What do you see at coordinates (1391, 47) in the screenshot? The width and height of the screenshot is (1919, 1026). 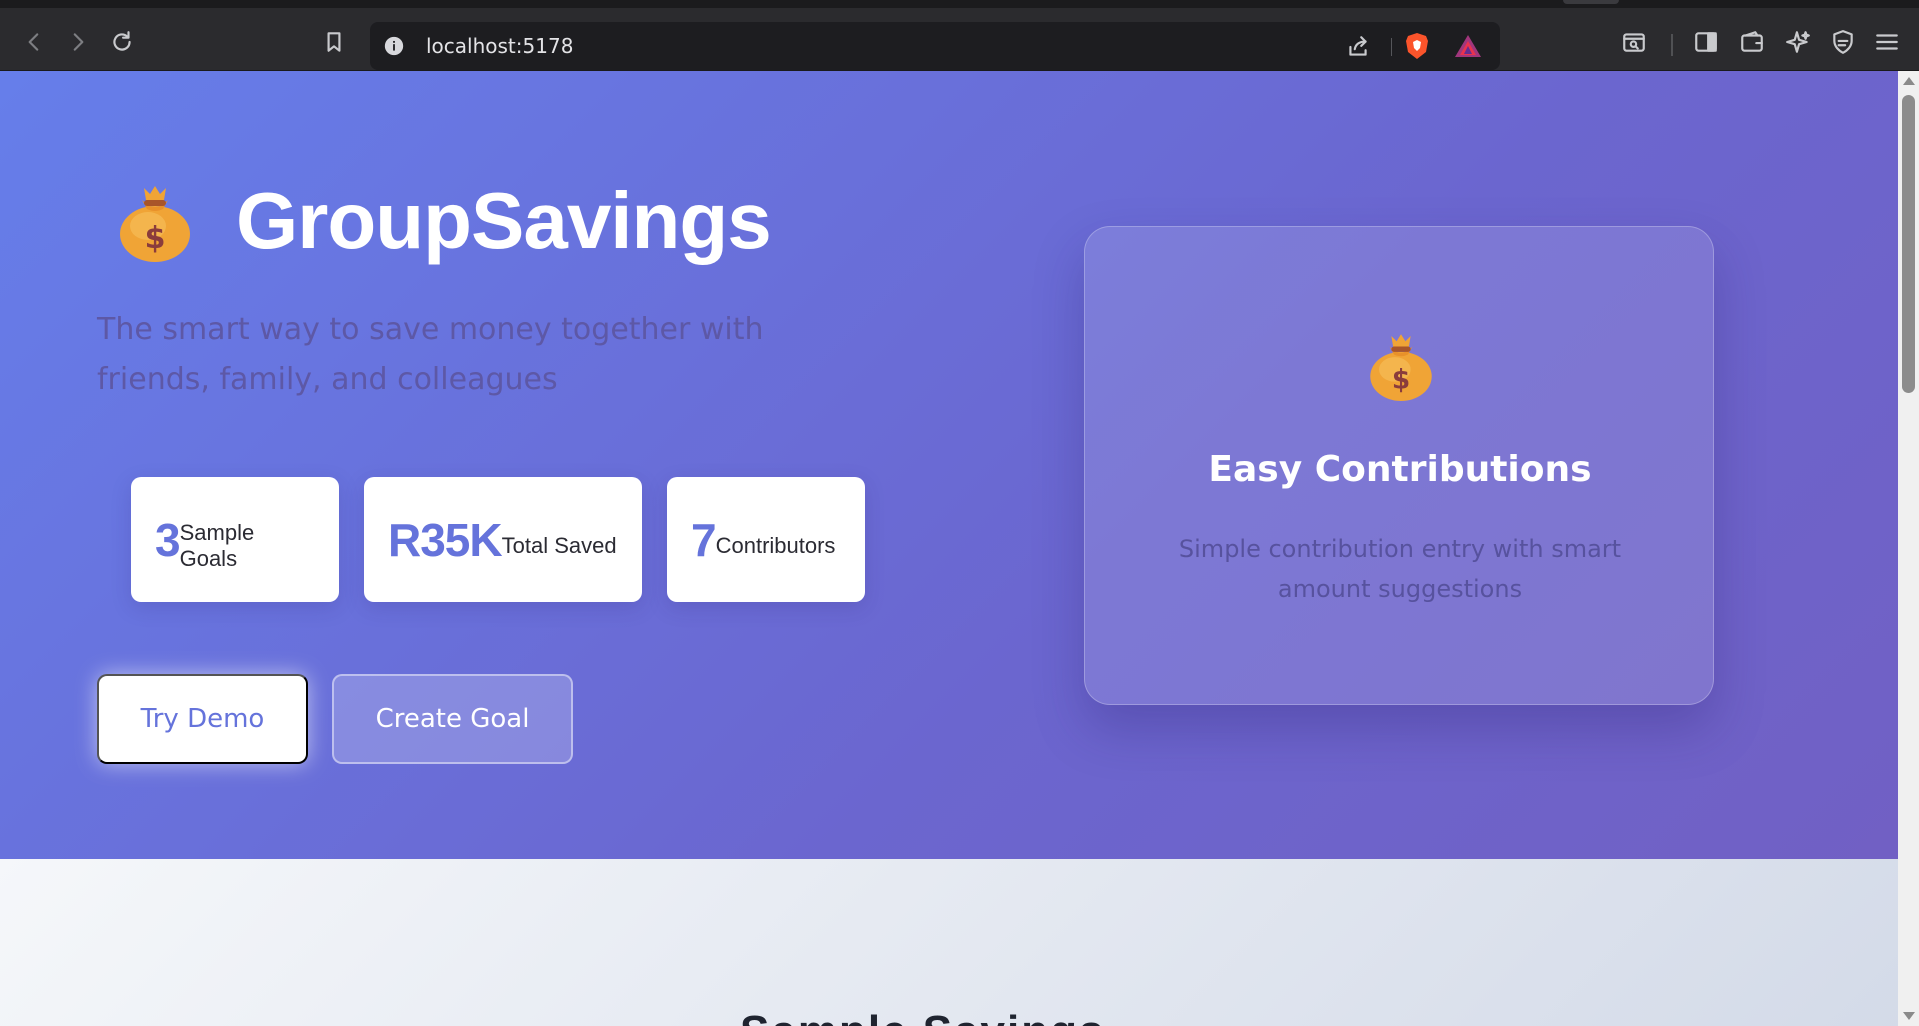 I see `address-bar-divider` at bounding box center [1391, 47].